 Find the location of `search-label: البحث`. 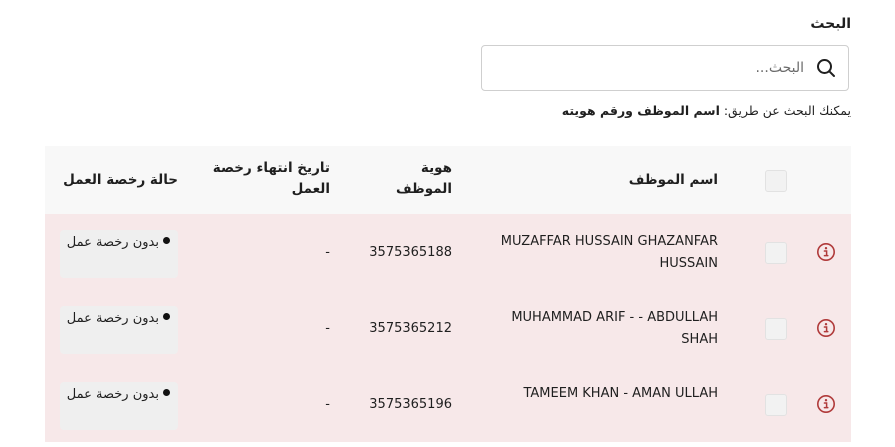

search-label: البحث is located at coordinates (830, 24).